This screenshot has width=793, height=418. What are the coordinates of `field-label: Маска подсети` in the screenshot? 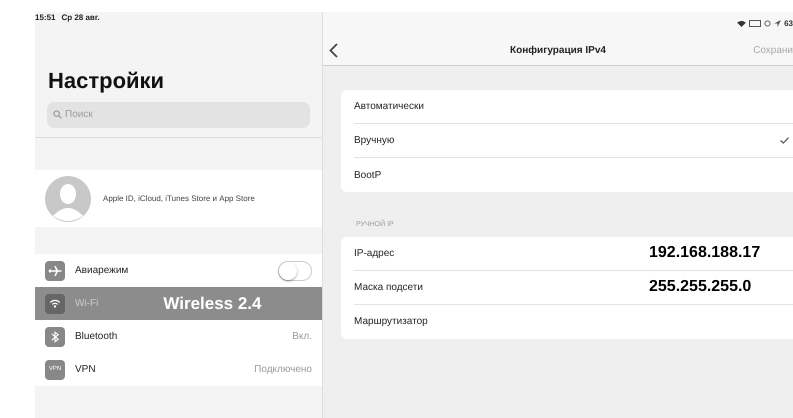 It's located at (388, 287).